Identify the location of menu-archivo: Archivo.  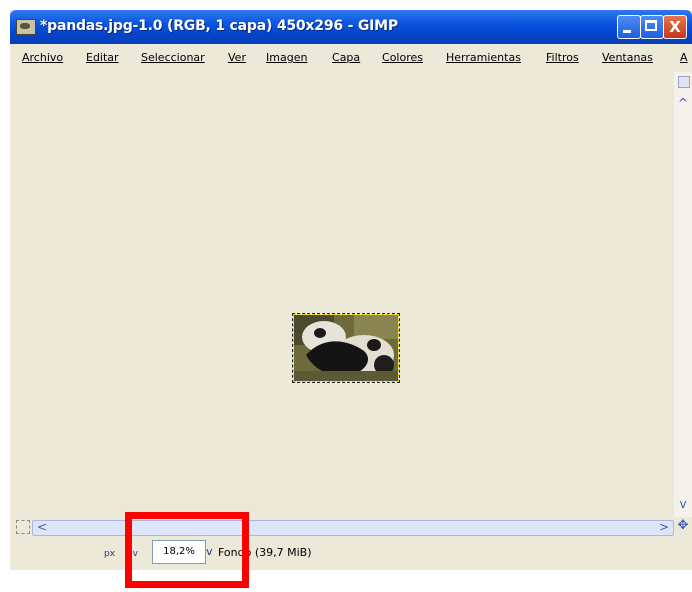
(42, 57).